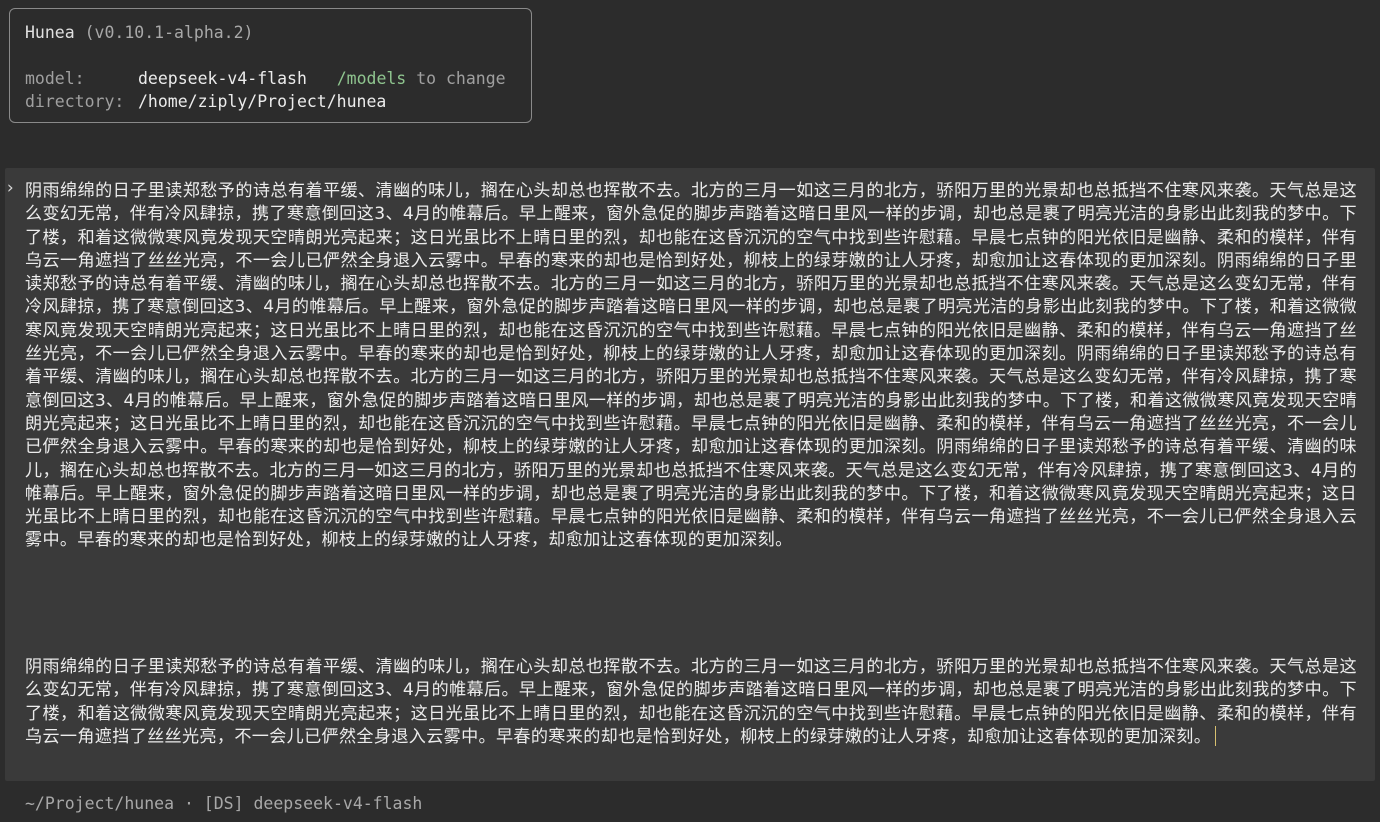  Describe the element at coordinates (224, 803) in the screenshot. I see `status-bar: ~/Project/hunea · [DS] deepseek-v4-flash` at that location.